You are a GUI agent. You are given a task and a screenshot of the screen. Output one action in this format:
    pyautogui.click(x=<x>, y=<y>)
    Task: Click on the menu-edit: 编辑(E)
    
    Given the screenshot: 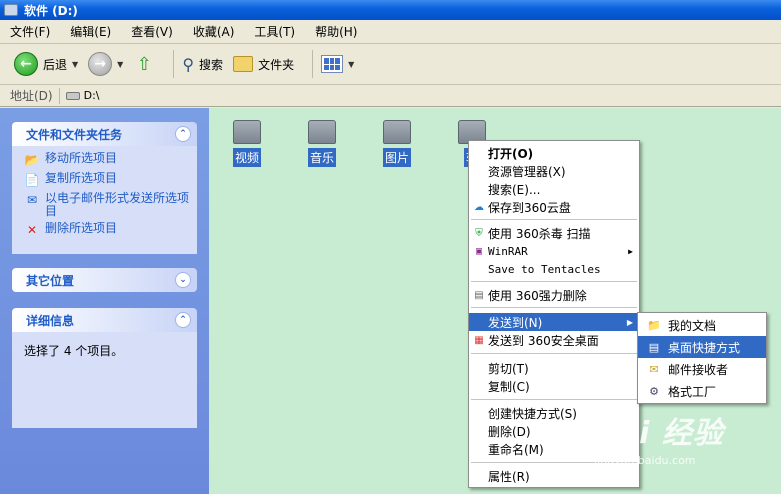 What is the action you would take?
    pyautogui.click(x=90, y=31)
    